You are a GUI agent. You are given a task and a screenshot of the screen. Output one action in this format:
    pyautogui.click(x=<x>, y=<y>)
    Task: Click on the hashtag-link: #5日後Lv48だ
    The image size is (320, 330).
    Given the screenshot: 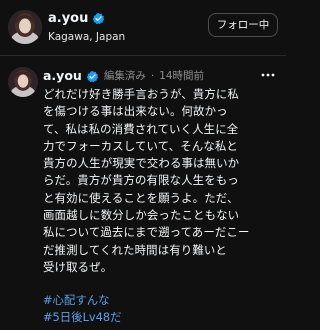 What is the action you would take?
    pyautogui.click(x=82, y=317)
    